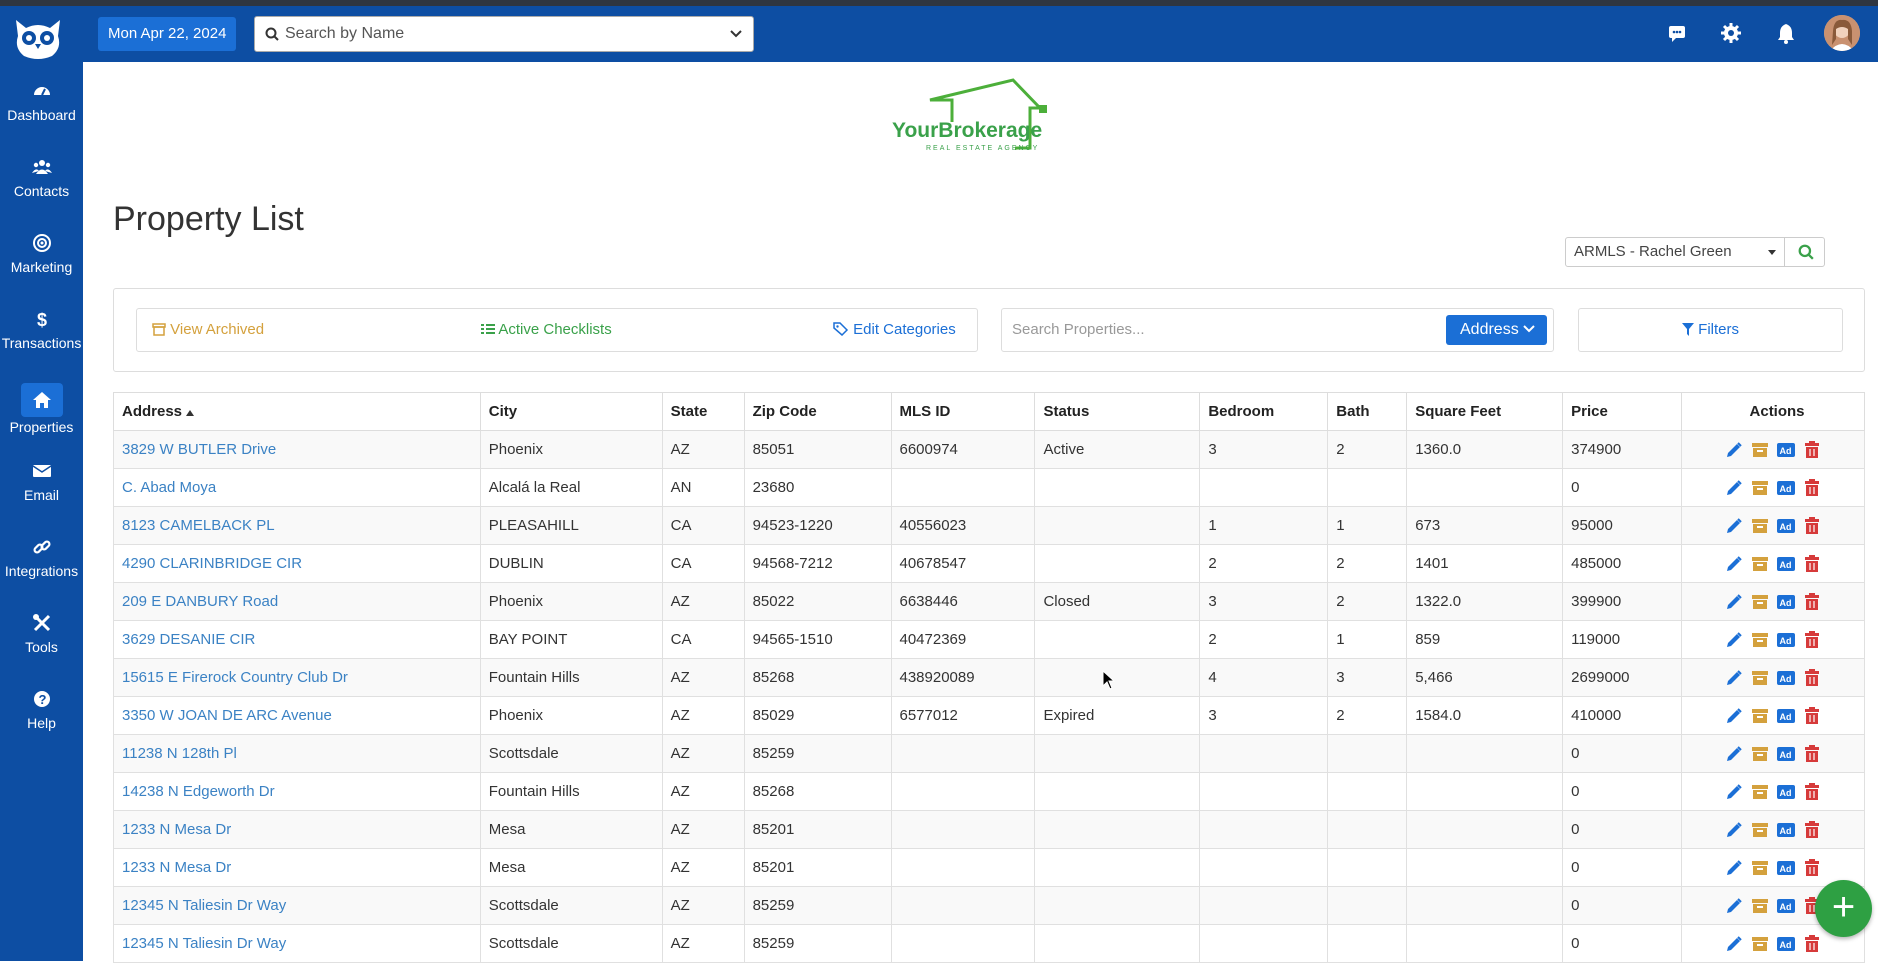 Image resolution: width=1878 pixels, height=963 pixels. What do you see at coordinates (297, 449) in the screenshot?
I see `address-link: 3829 W BUTLER Drive` at bounding box center [297, 449].